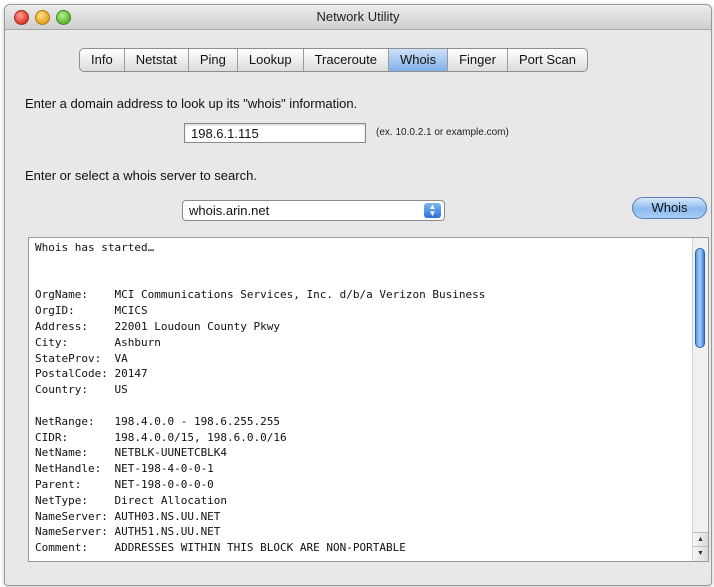 This screenshot has height=587, width=714. What do you see at coordinates (271, 60) in the screenshot?
I see `tab-lookup: Lookup` at bounding box center [271, 60].